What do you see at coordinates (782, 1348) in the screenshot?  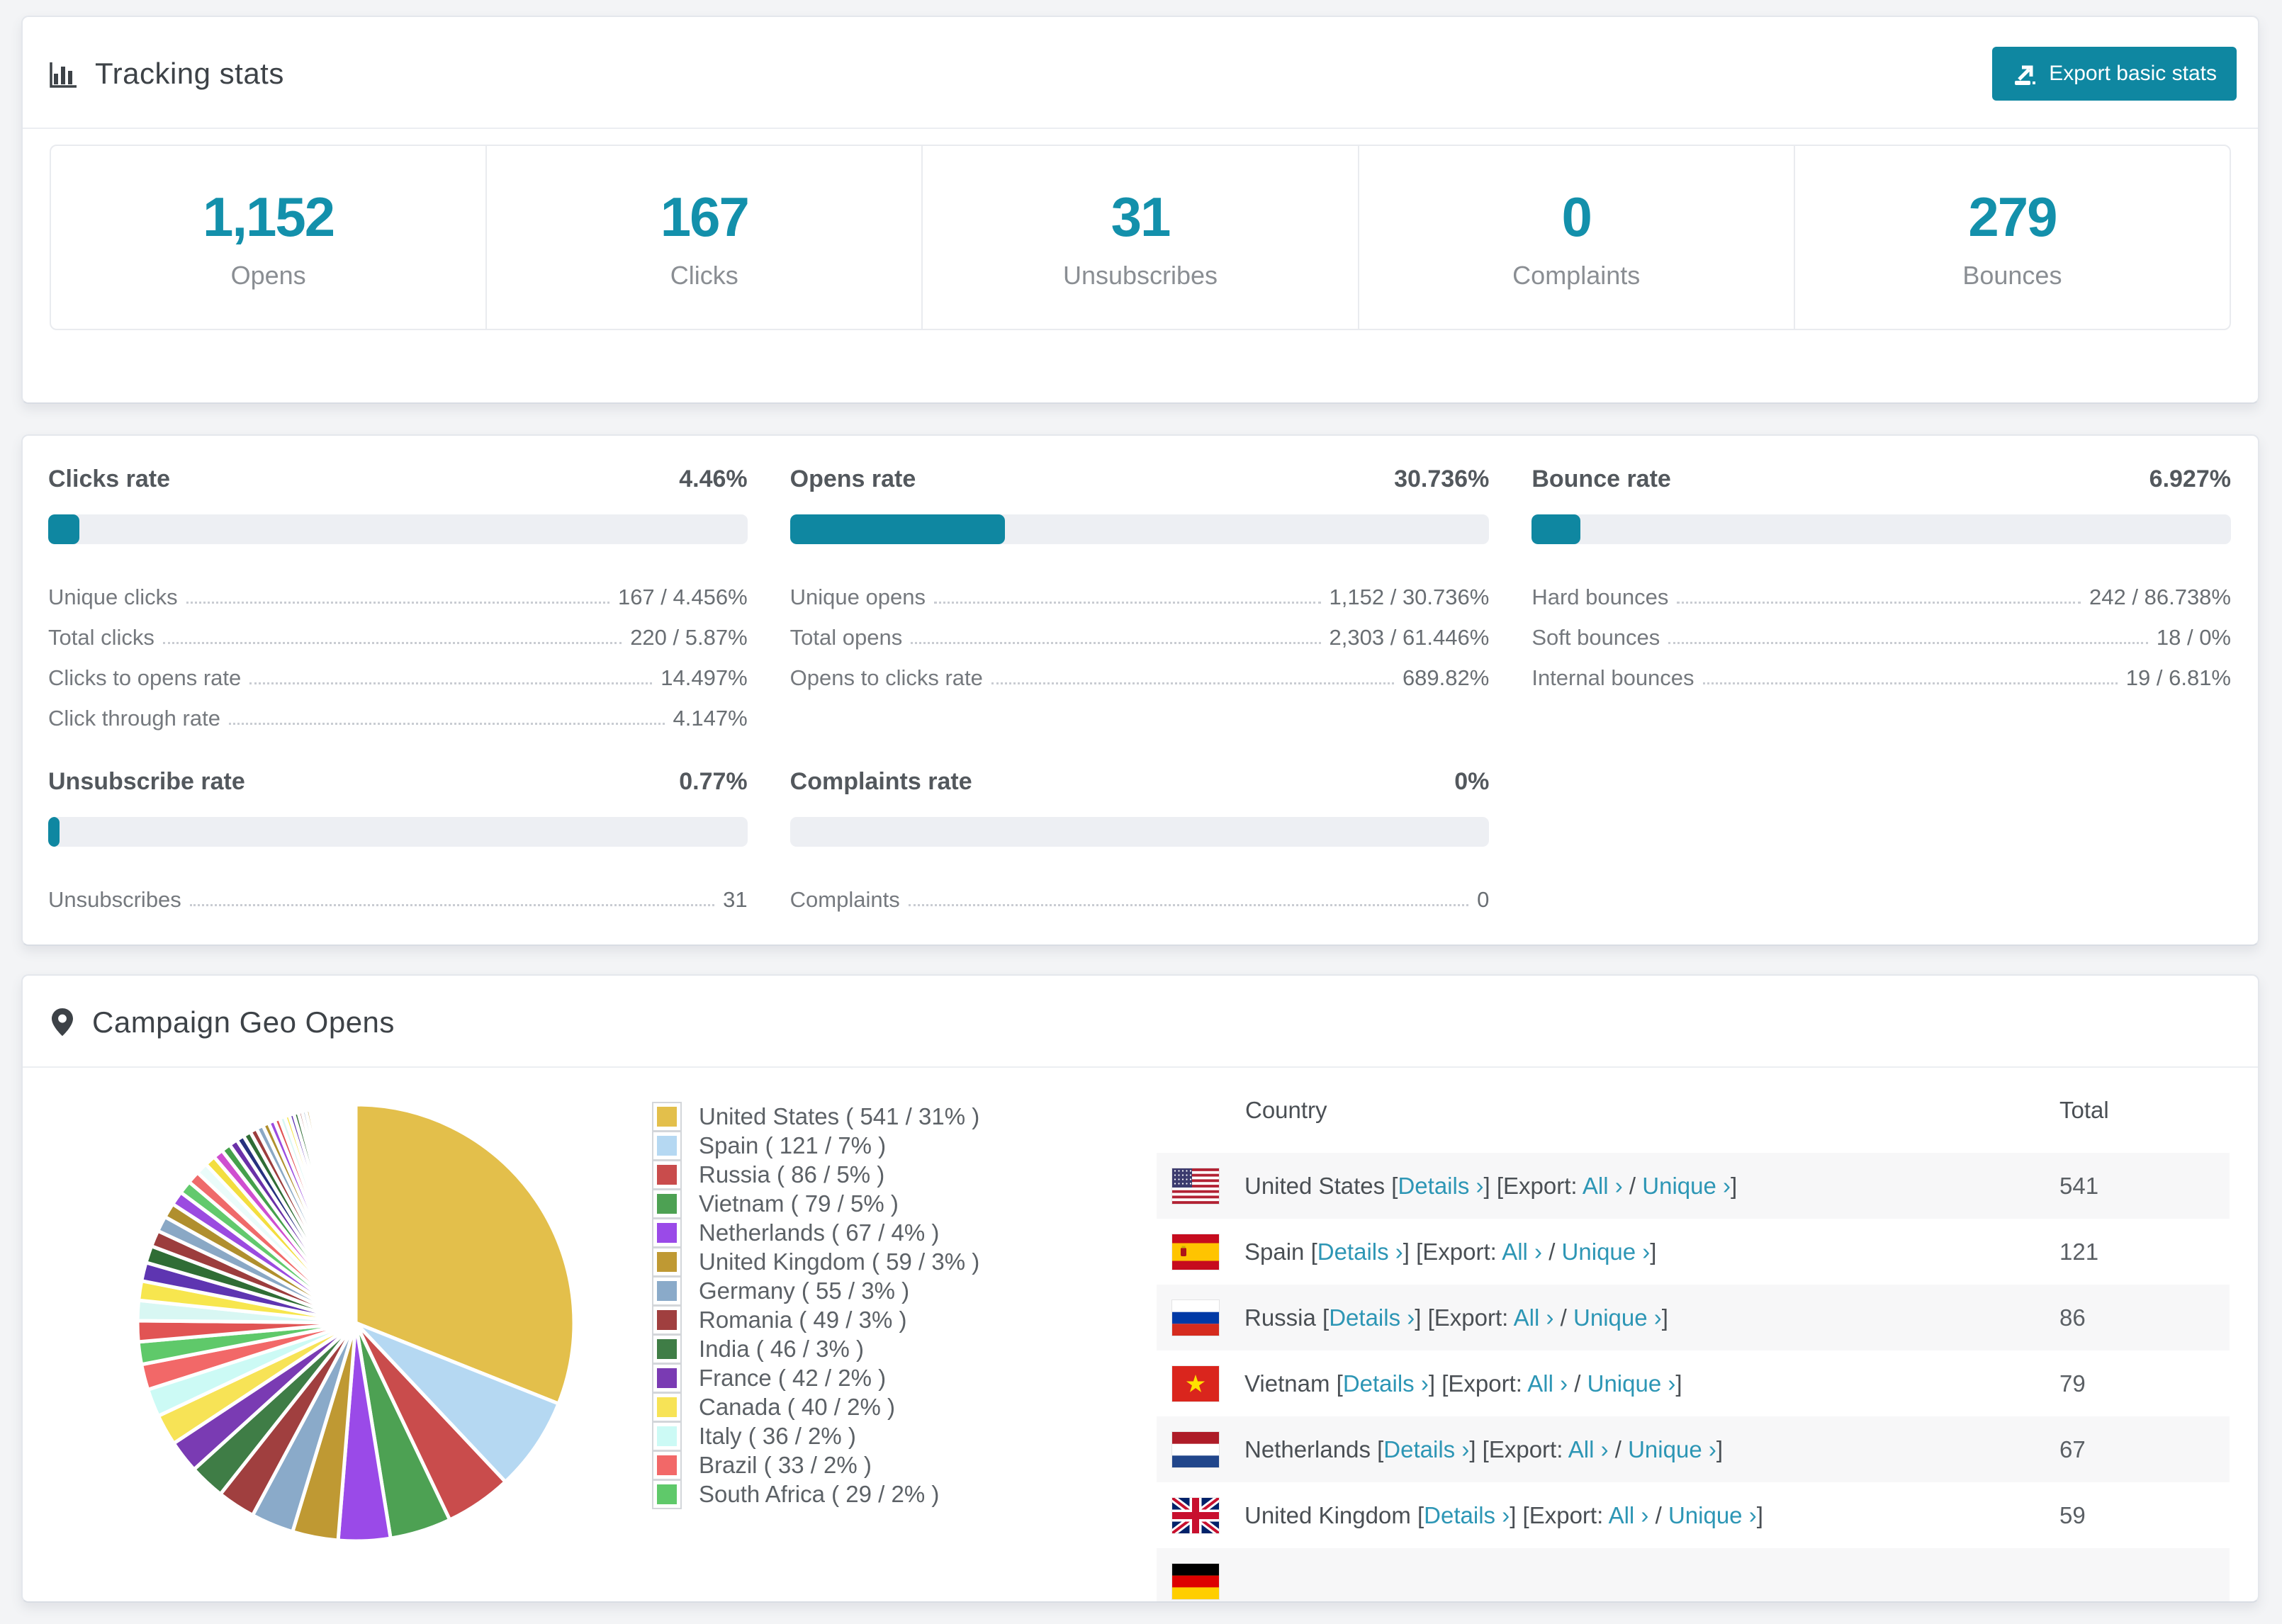 I see `legend-label: India ( 46 / 3% )` at bounding box center [782, 1348].